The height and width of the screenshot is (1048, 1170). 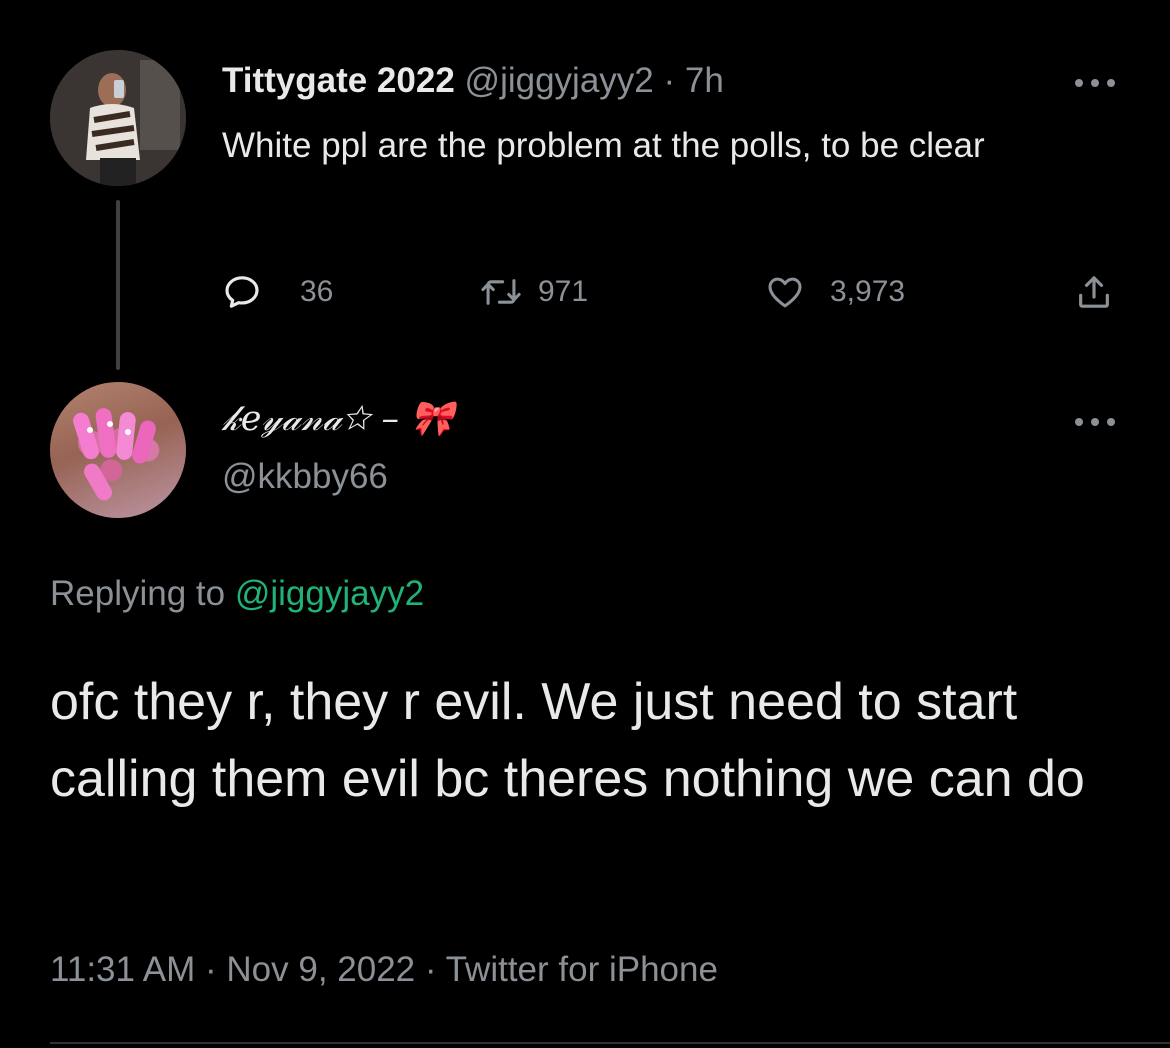 I want to click on avatar-nails-icon, so click(x=118, y=450).